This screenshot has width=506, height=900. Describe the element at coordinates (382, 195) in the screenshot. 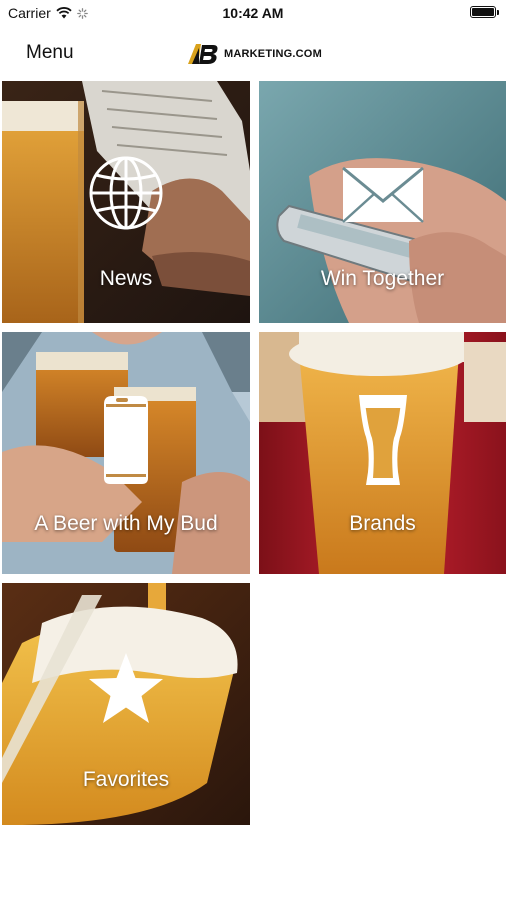

I see `envelope-icon` at that location.